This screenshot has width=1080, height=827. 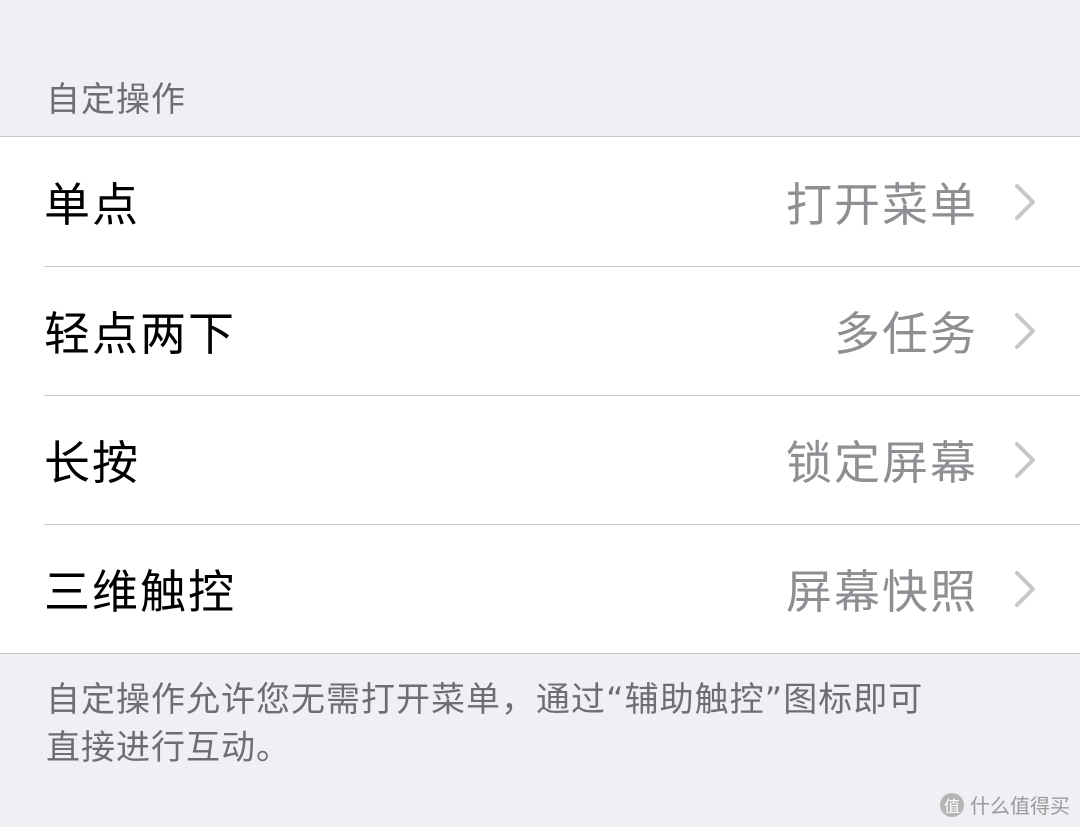 What do you see at coordinates (92, 462) in the screenshot?
I see `action-label: 长按` at bounding box center [92, 462].